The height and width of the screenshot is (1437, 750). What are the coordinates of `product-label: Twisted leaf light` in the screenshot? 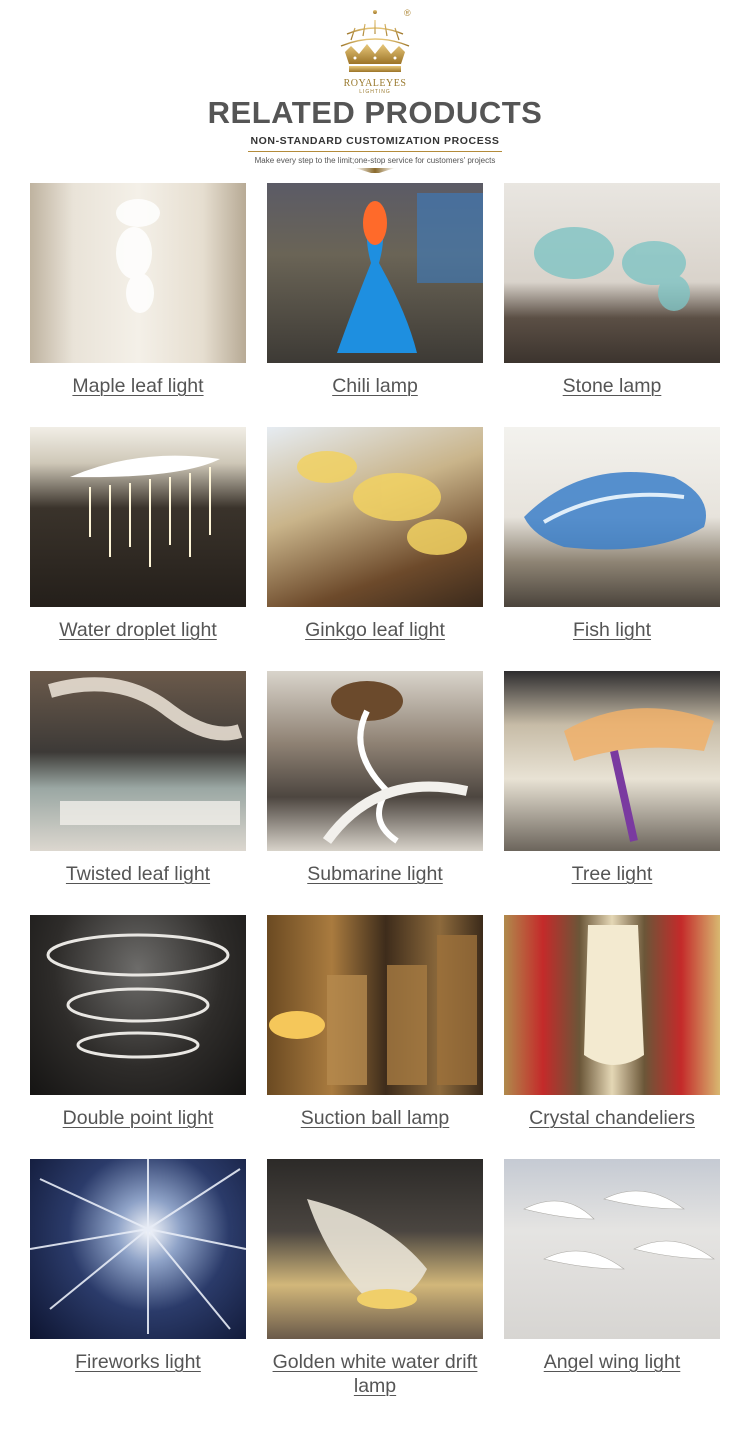 It's located at (138, 874).